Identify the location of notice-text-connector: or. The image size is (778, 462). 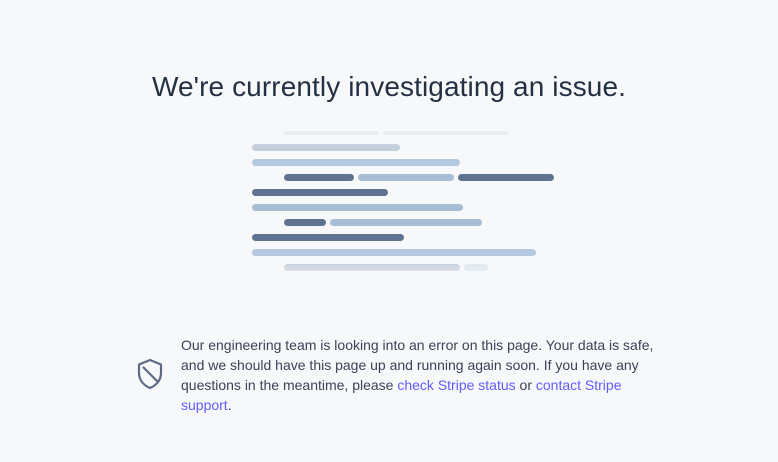
(525, 385).